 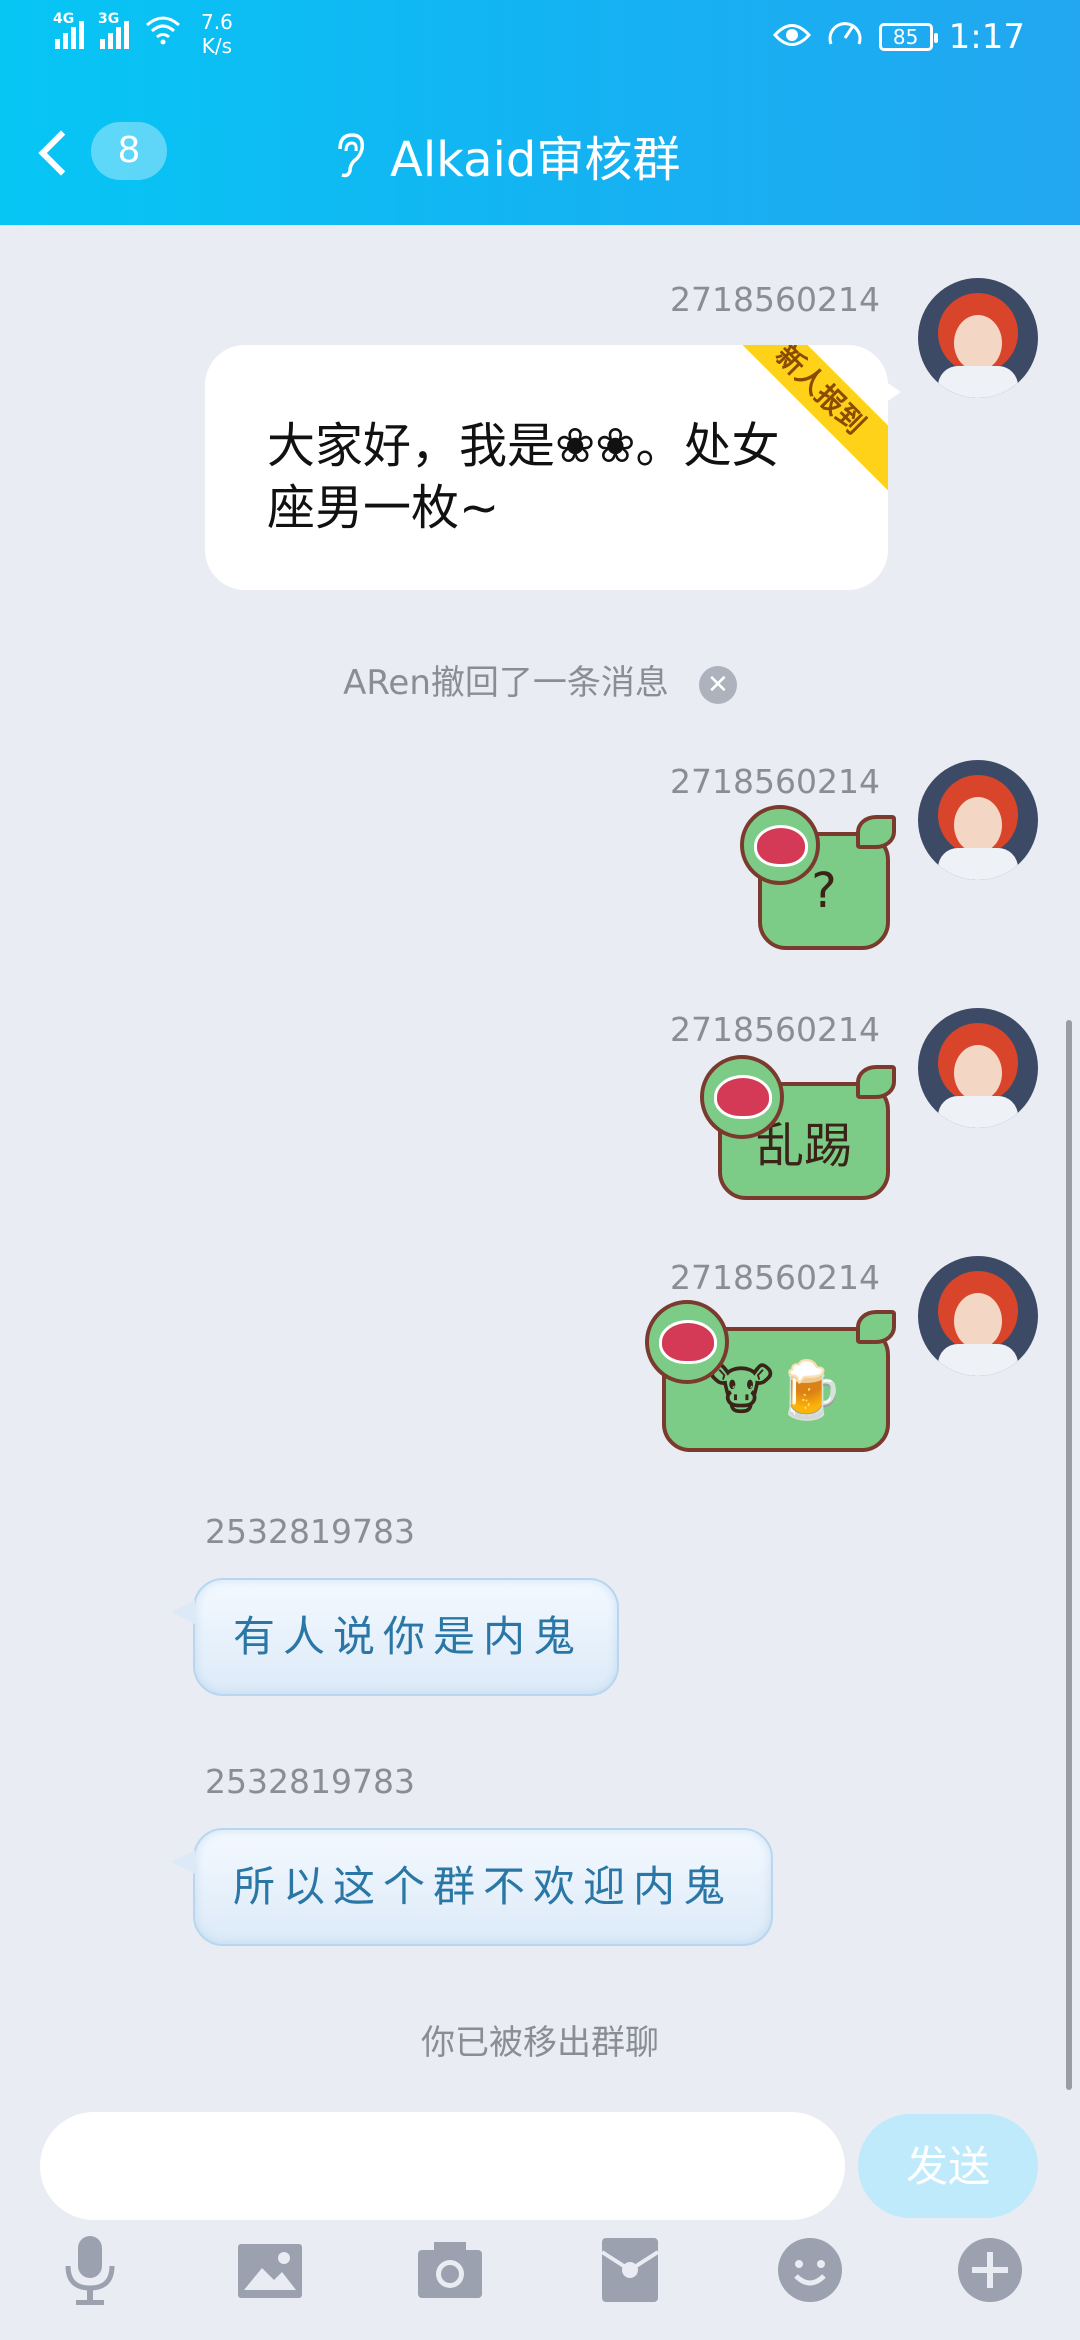 What do you see at coordinates (90, 2270) in the screenshot?
I see `mic-icon` at bounding box center [90, 2270].